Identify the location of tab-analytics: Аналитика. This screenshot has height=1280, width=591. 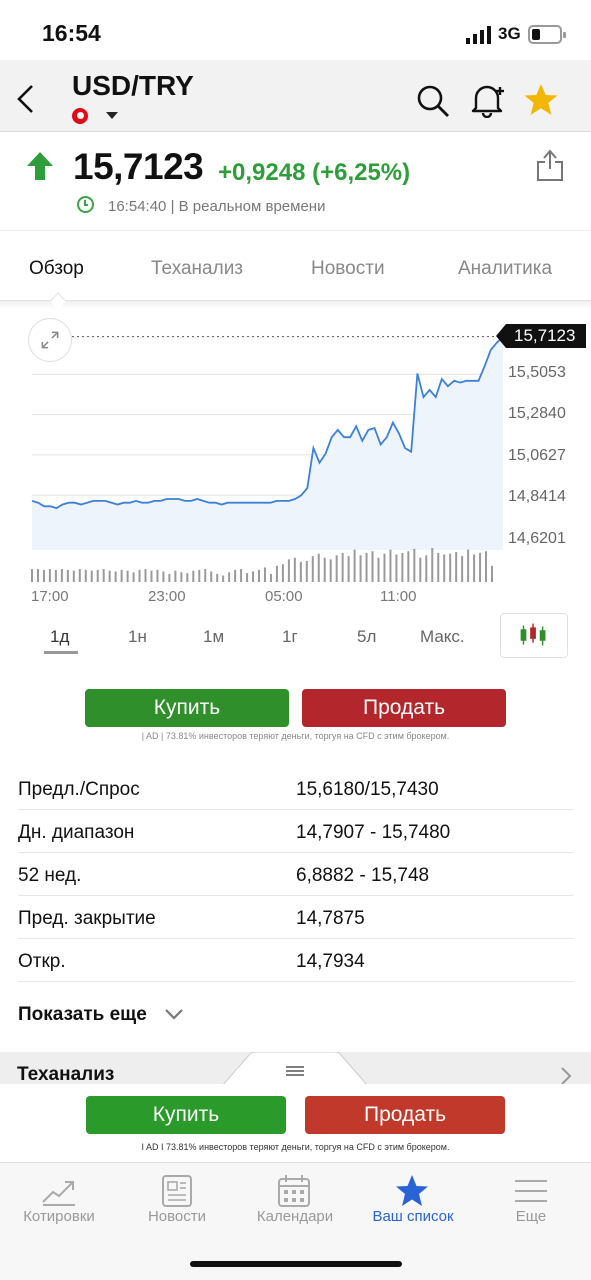
(505, 269).